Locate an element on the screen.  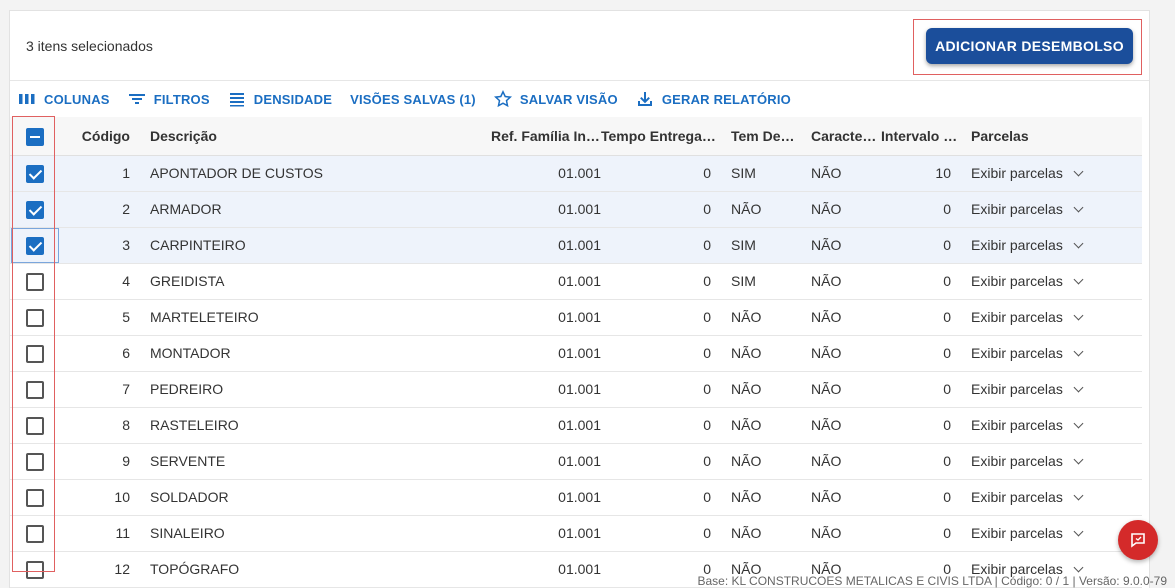
table-row: 10 SOLDADOR 01.001 0 NÃO NÃO 0 Exibir parcelas is located at coordinates (576, 498).